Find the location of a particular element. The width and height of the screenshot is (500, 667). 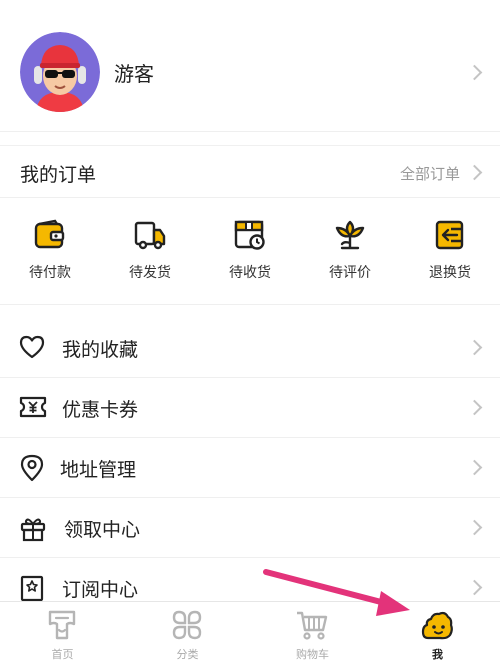

order-returns: 退换货 is located at coordinates (450, 251).